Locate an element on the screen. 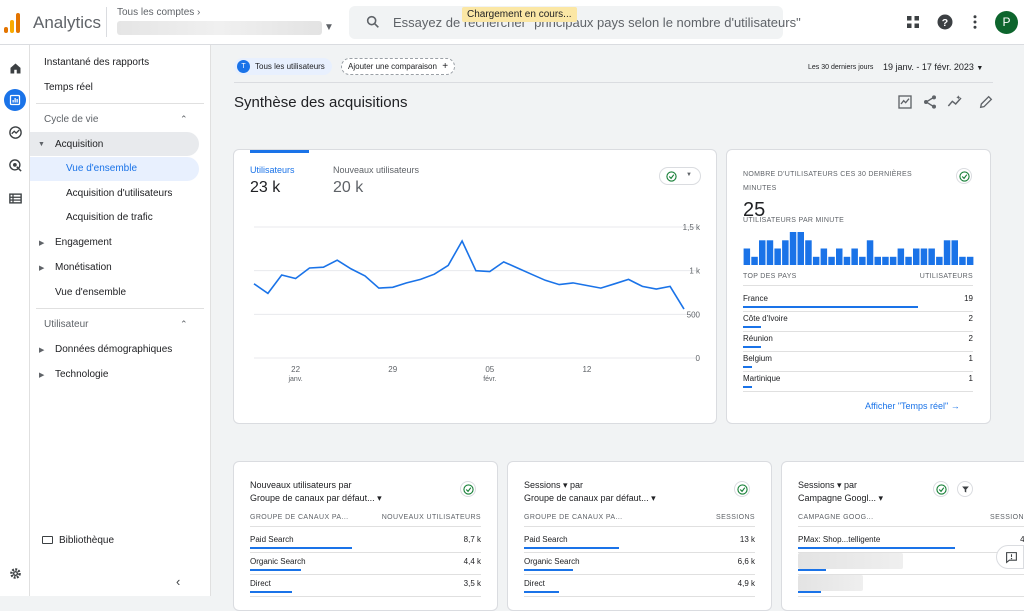 The width and height of the screenshot is (1024, 611). country-row: Réunion 2 is located at coordinates (858, 344).